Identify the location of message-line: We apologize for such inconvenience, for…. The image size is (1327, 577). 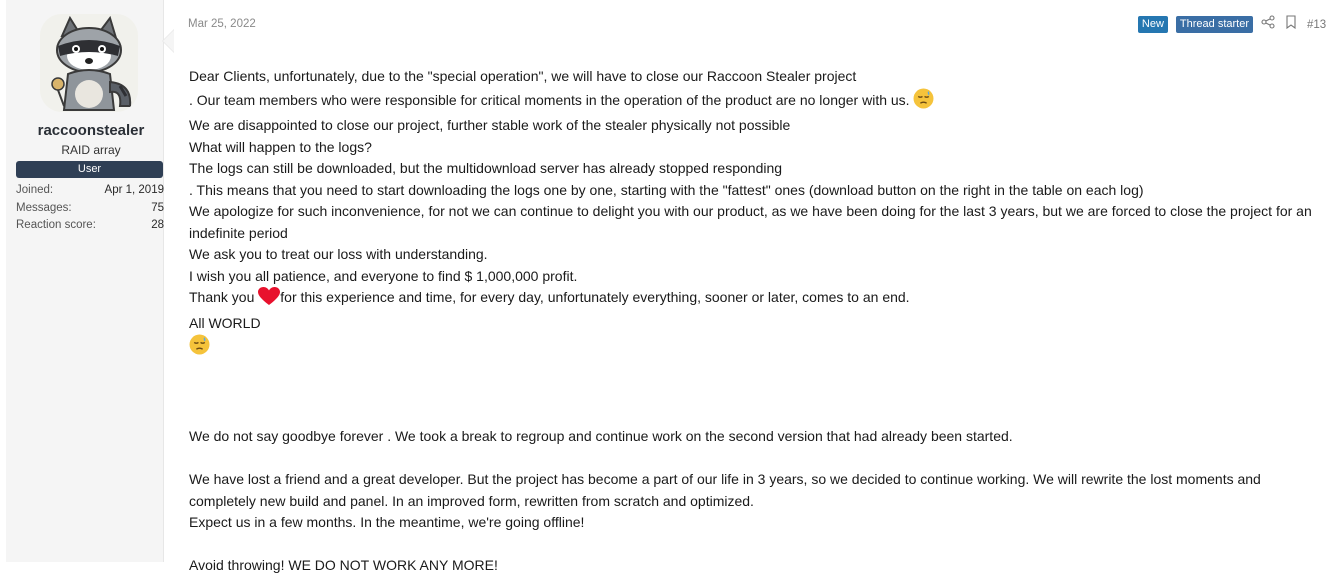
(750, 222).